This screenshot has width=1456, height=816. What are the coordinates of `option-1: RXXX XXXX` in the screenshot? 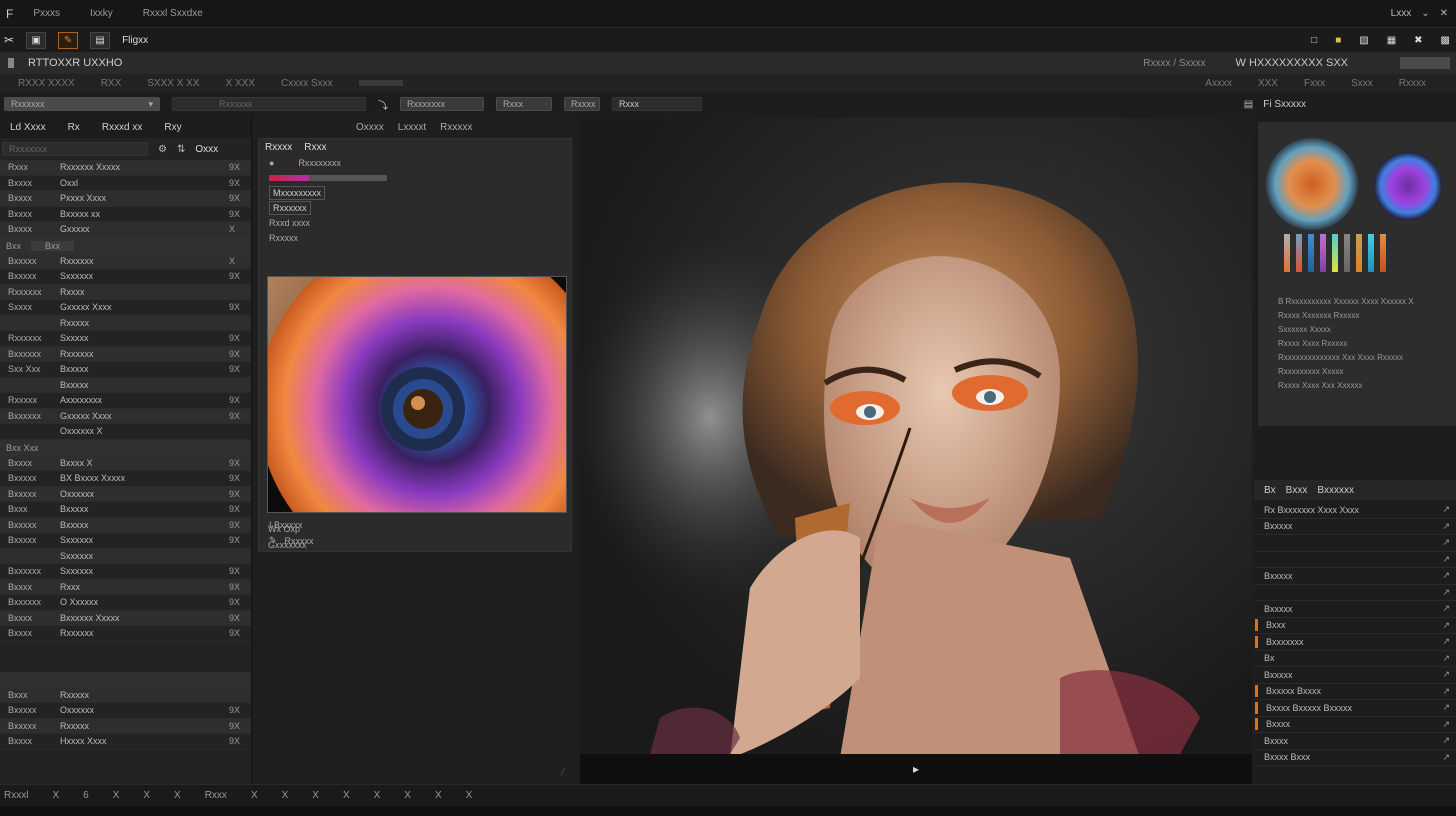 It's located at (46, 83).